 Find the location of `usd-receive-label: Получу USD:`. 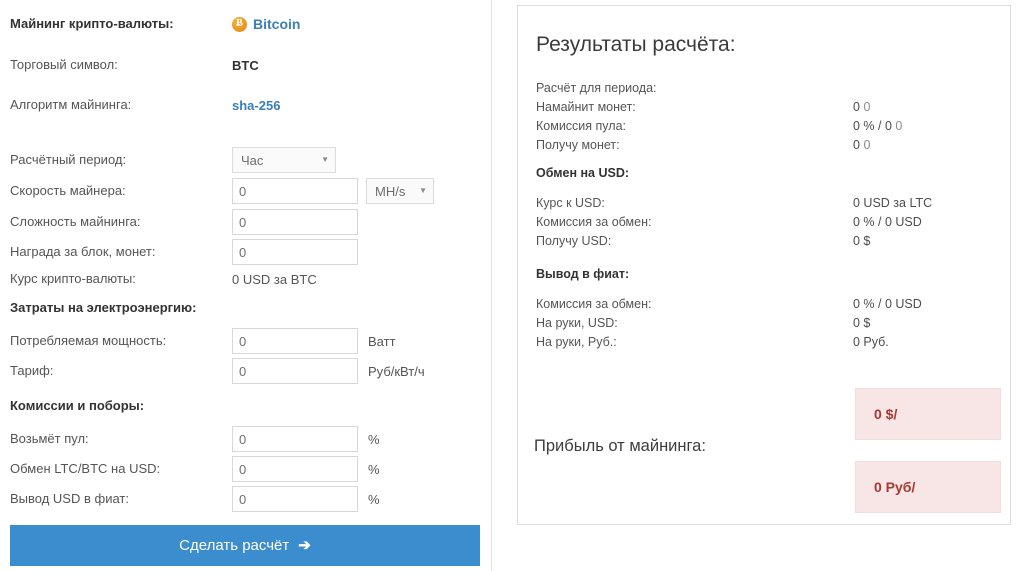

usd-receive-label: Получу USD: is located at coordinates (574, 240).